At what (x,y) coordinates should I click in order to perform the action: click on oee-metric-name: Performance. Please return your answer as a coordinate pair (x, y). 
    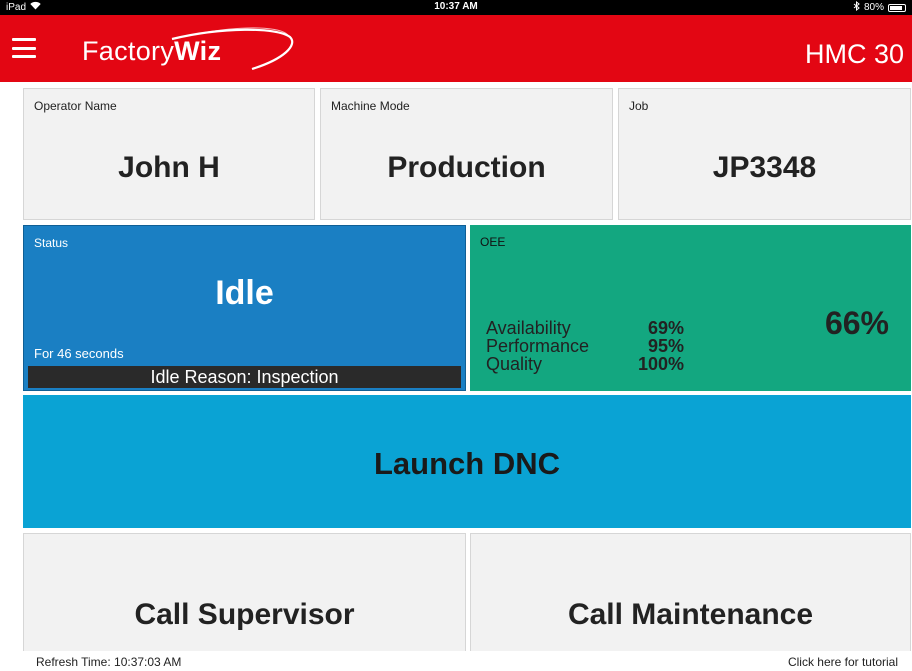
    Looking at the image, I should click on (538, 346).